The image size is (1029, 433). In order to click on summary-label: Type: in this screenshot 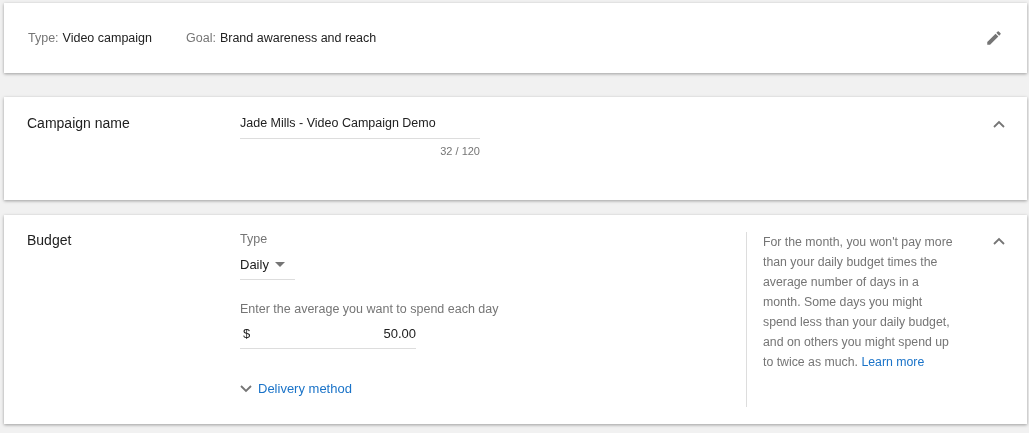, I will do `click(43, 38)`.